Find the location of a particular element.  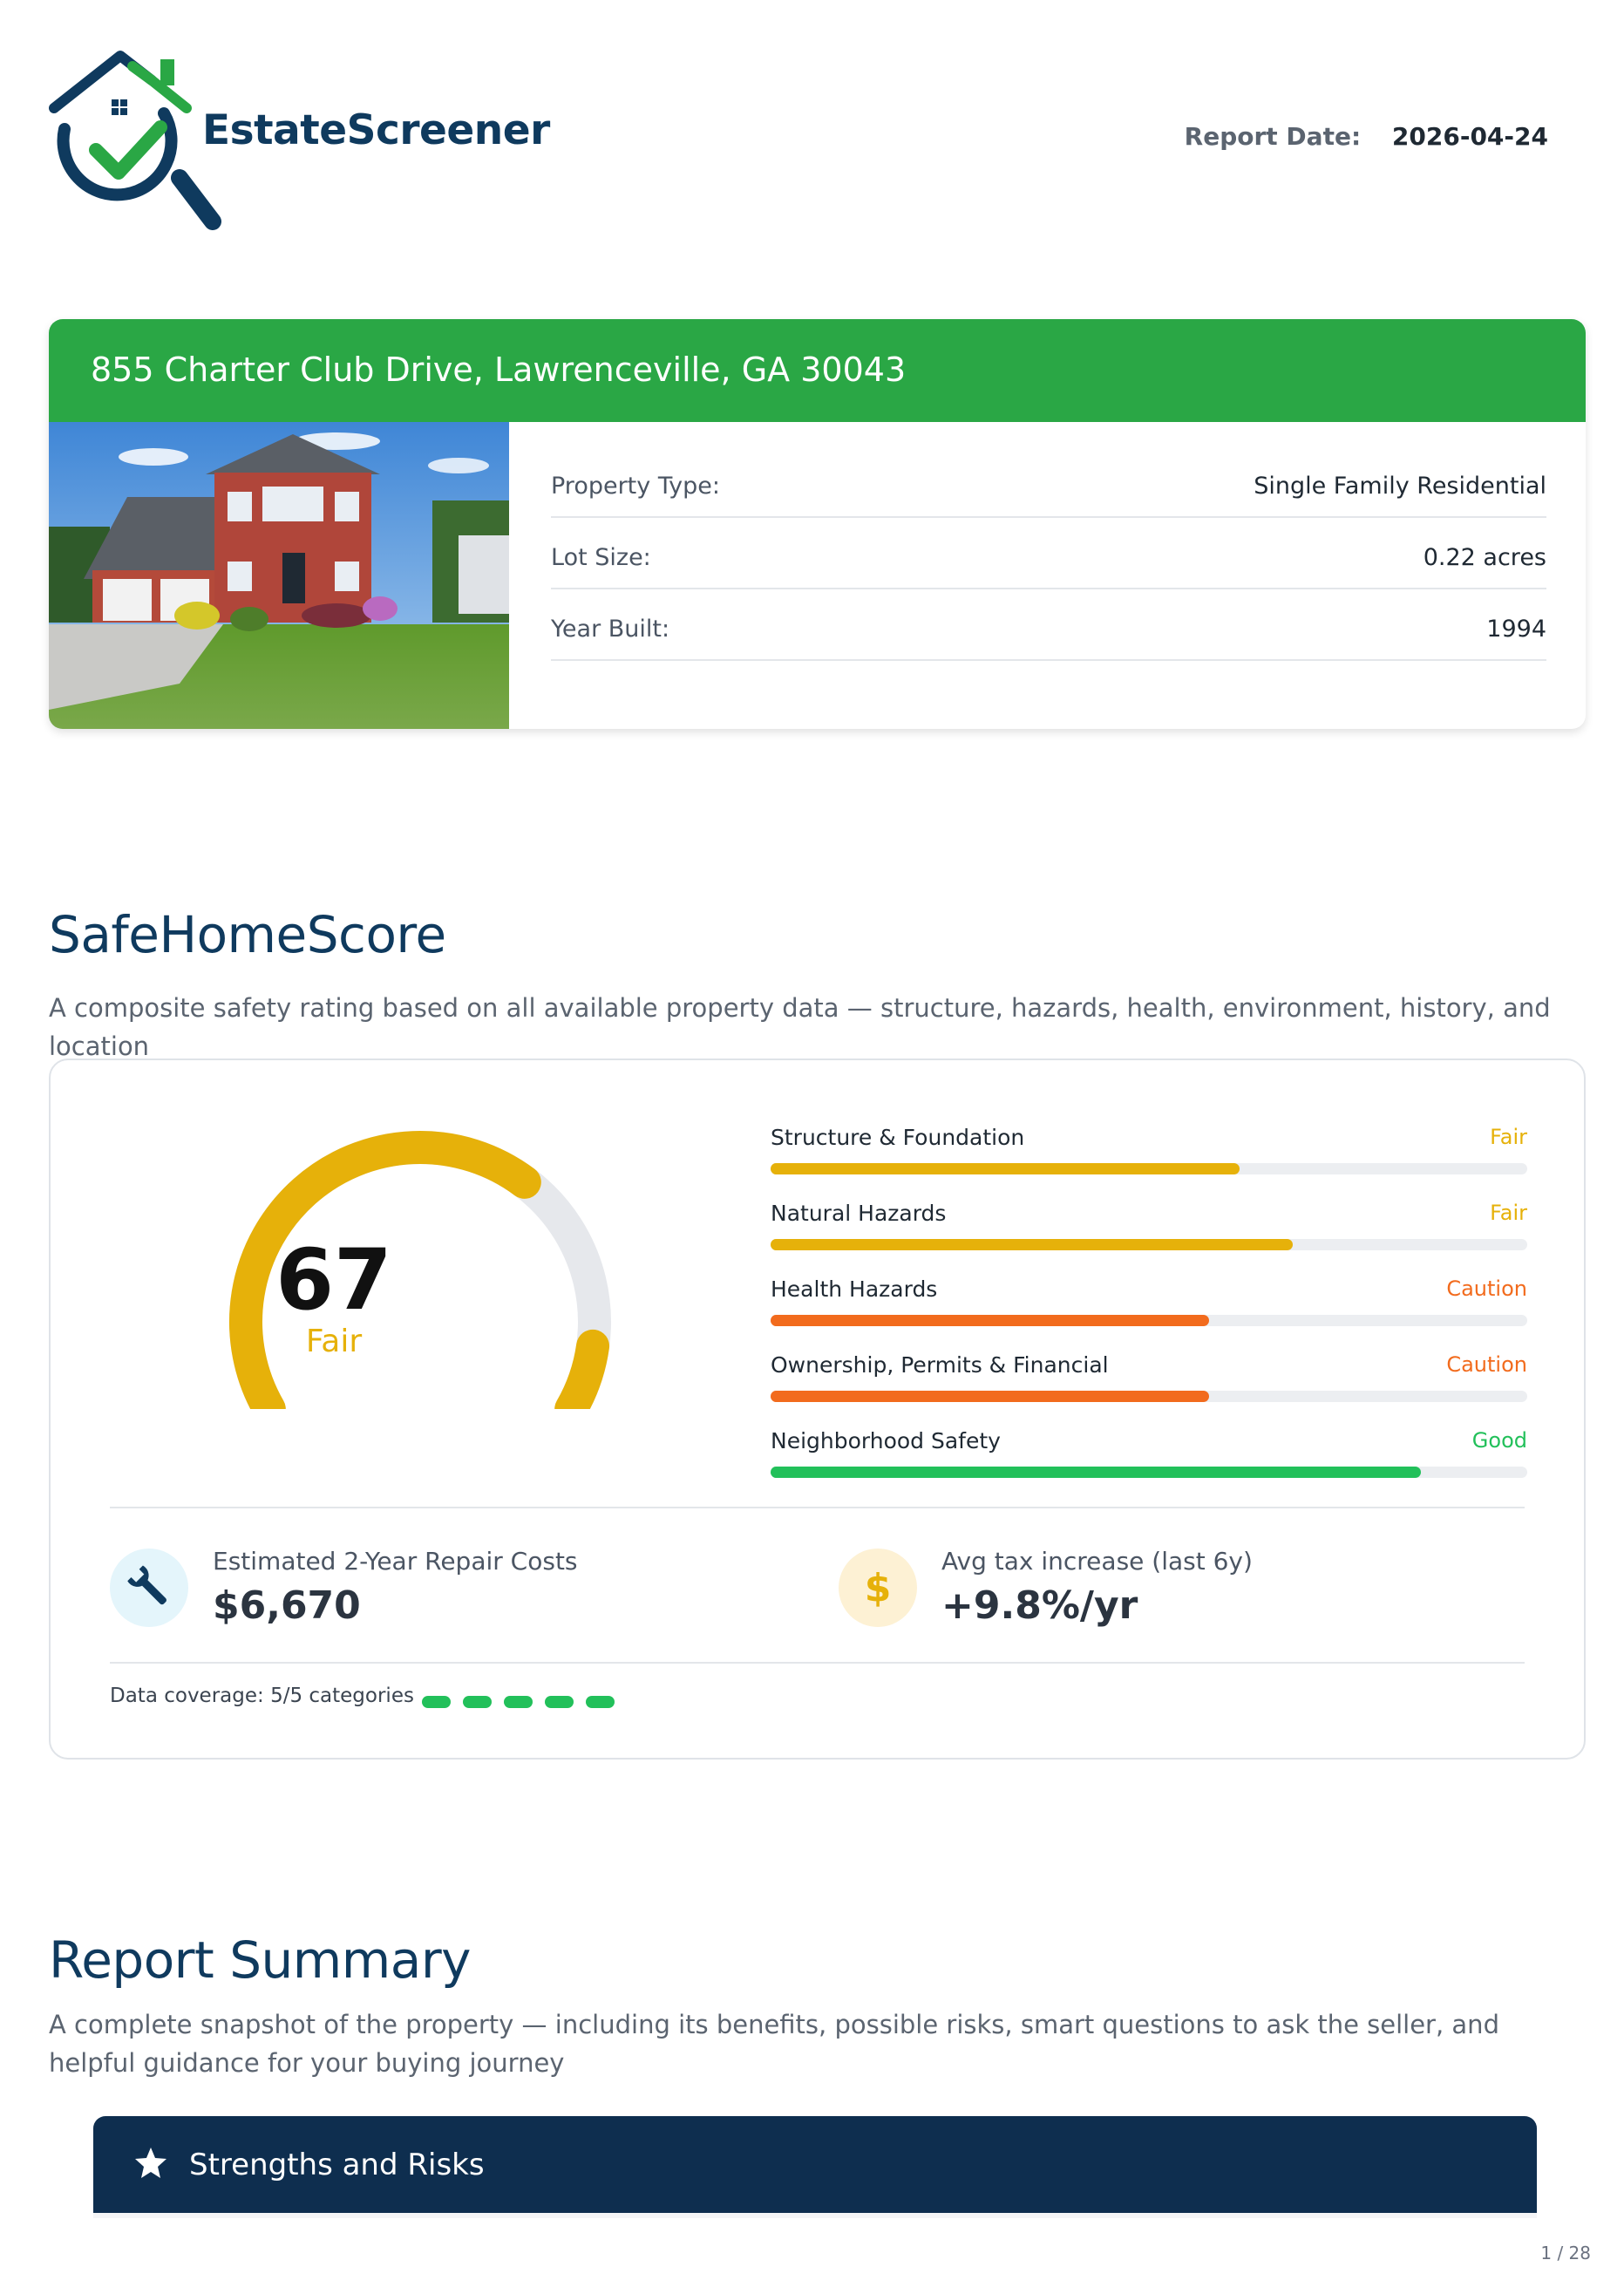

brand-logo: EstateScreener is located at coordinates (299, 146).